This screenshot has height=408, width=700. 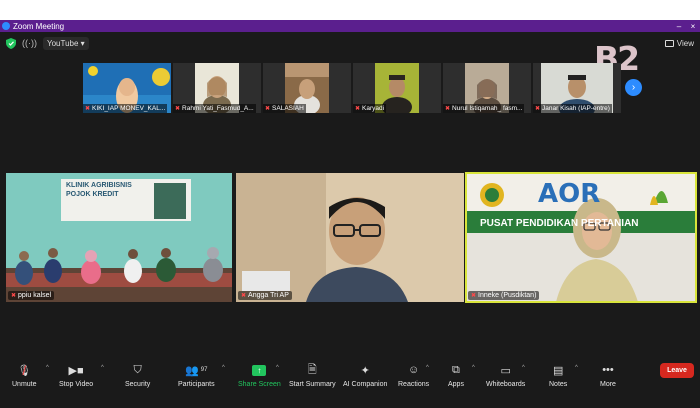 What do you see at coordinates (608, 370) in the screenshot?
I see `more-ellipsis-icon: •••` at bounding box center [608, 370].